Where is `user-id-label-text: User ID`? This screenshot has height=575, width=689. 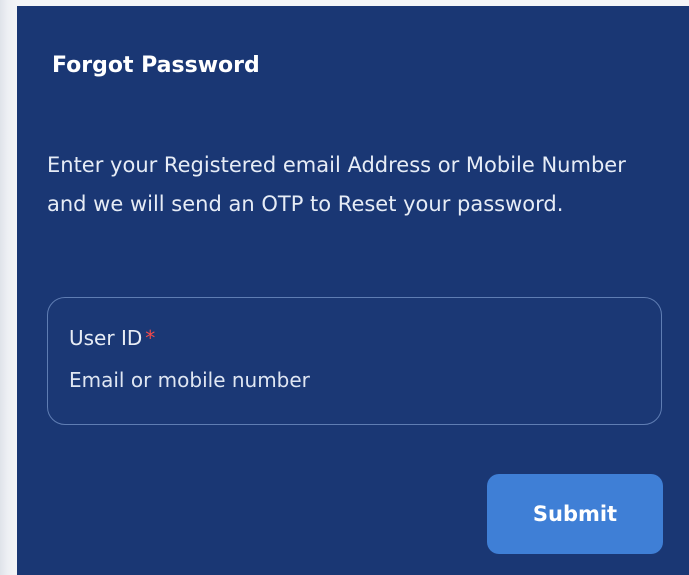
user-id-label-text: User ID is located at coordinates (106, 338).